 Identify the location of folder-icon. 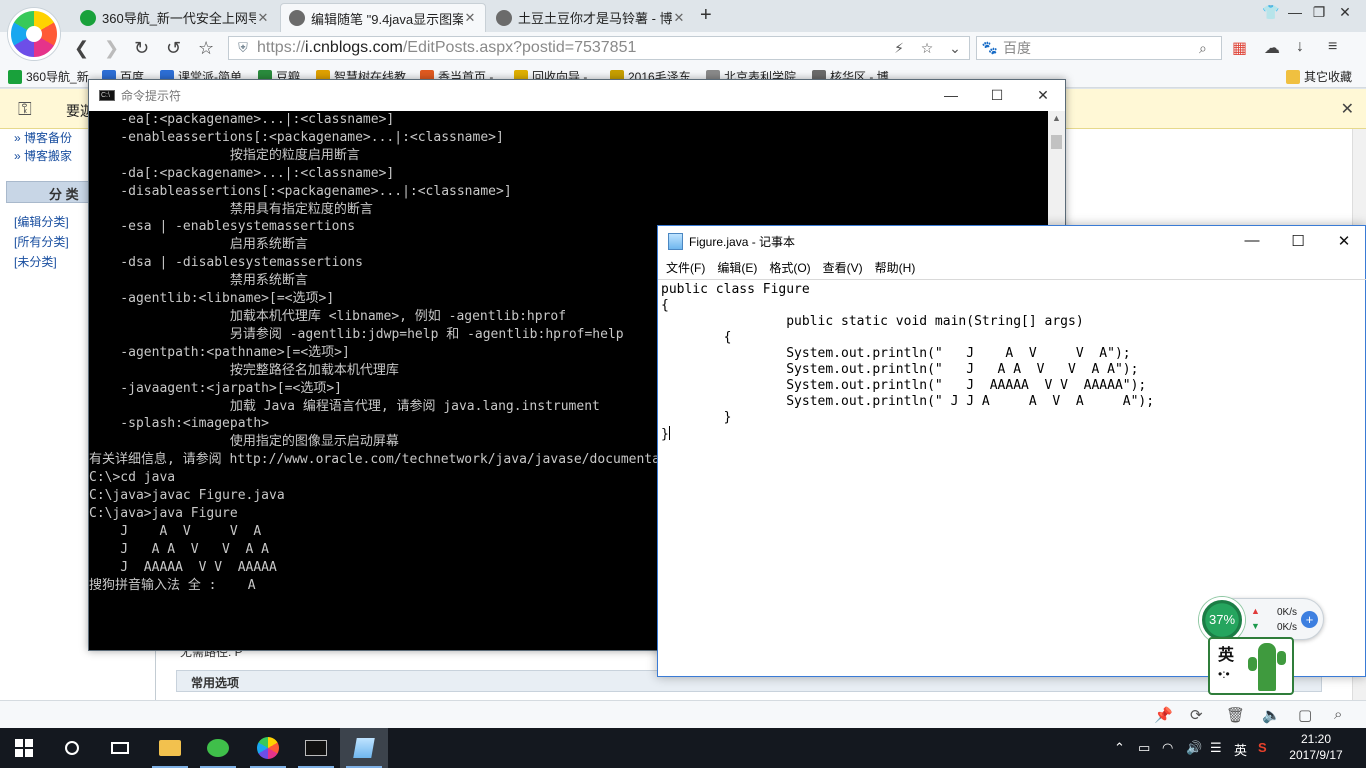
(170, 748).